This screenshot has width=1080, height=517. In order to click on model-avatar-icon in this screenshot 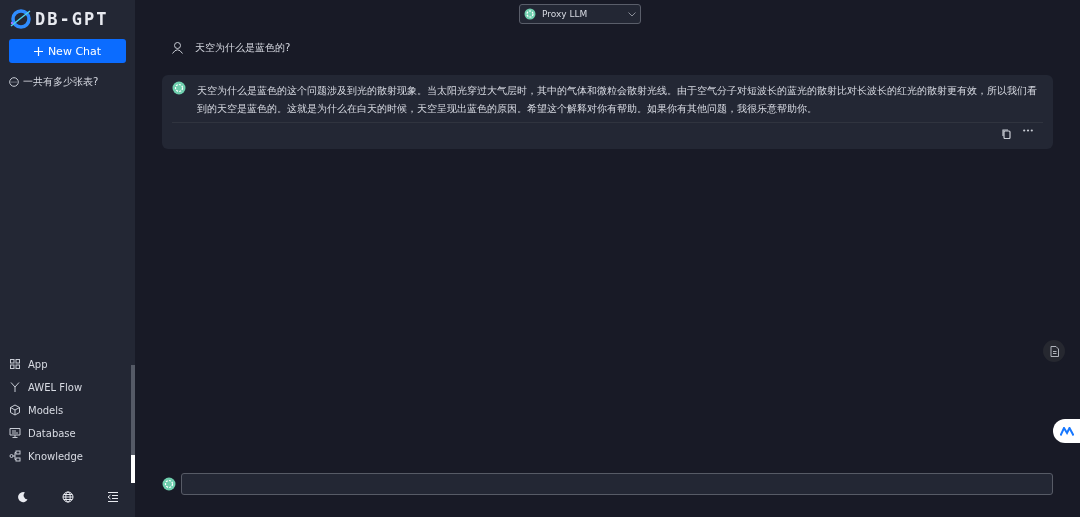, I will do `click(530, 14)`.